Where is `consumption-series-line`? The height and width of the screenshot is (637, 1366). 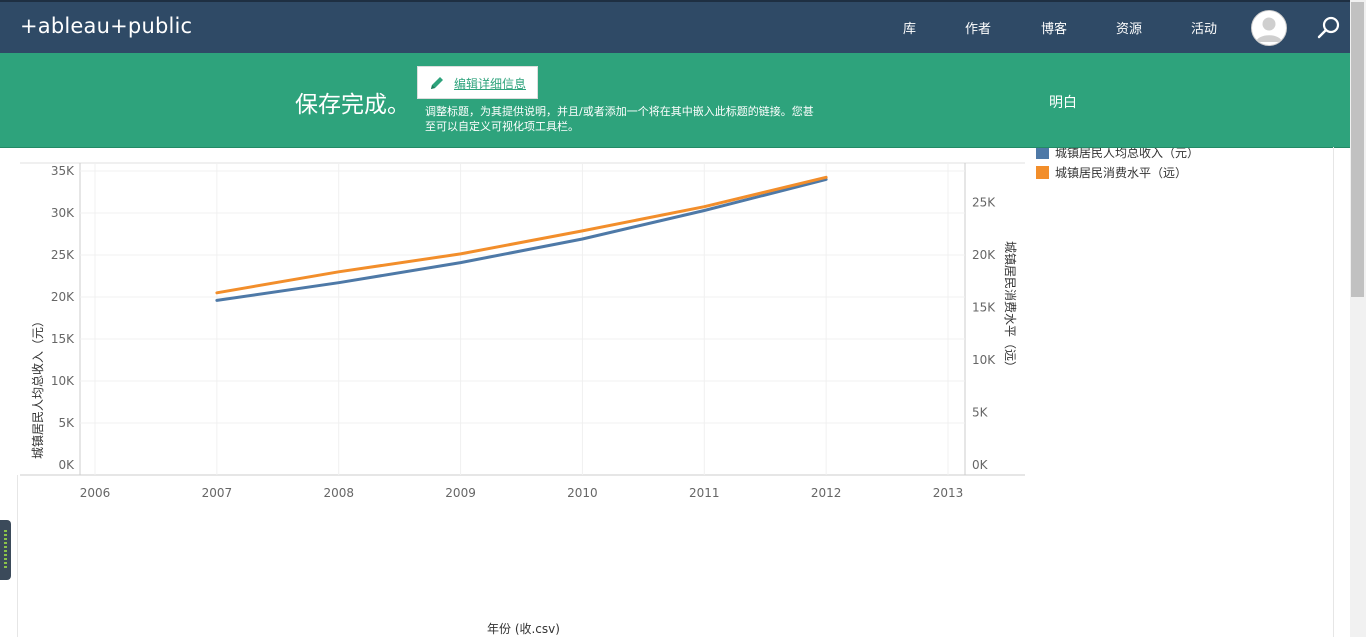 consumption-series-line is located at coordinates (521, 235).